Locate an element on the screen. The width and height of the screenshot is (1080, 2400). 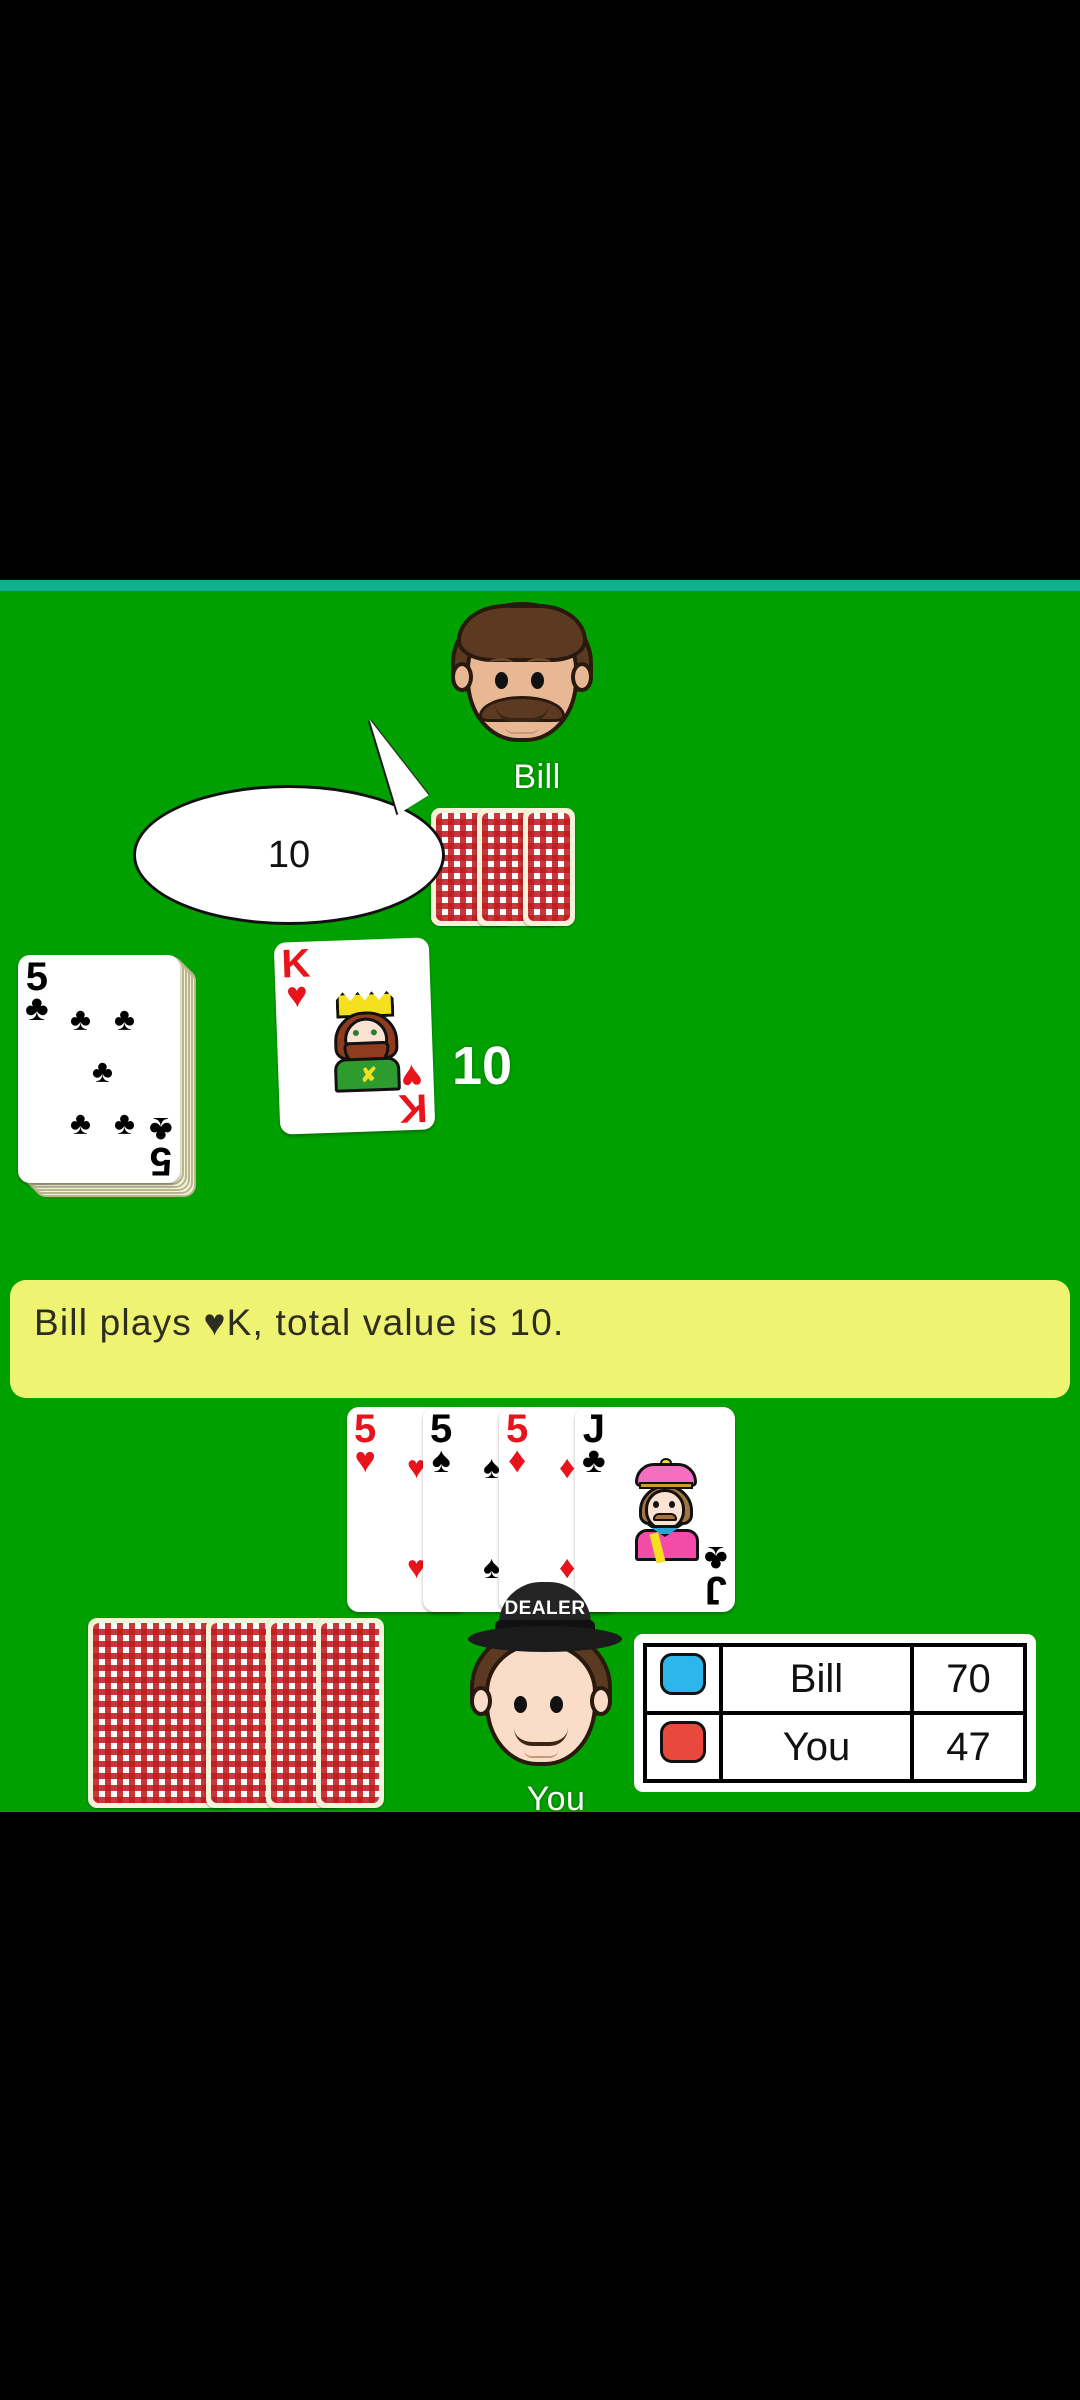
eyebrow-right-icon is located at coordinates (539, 662).